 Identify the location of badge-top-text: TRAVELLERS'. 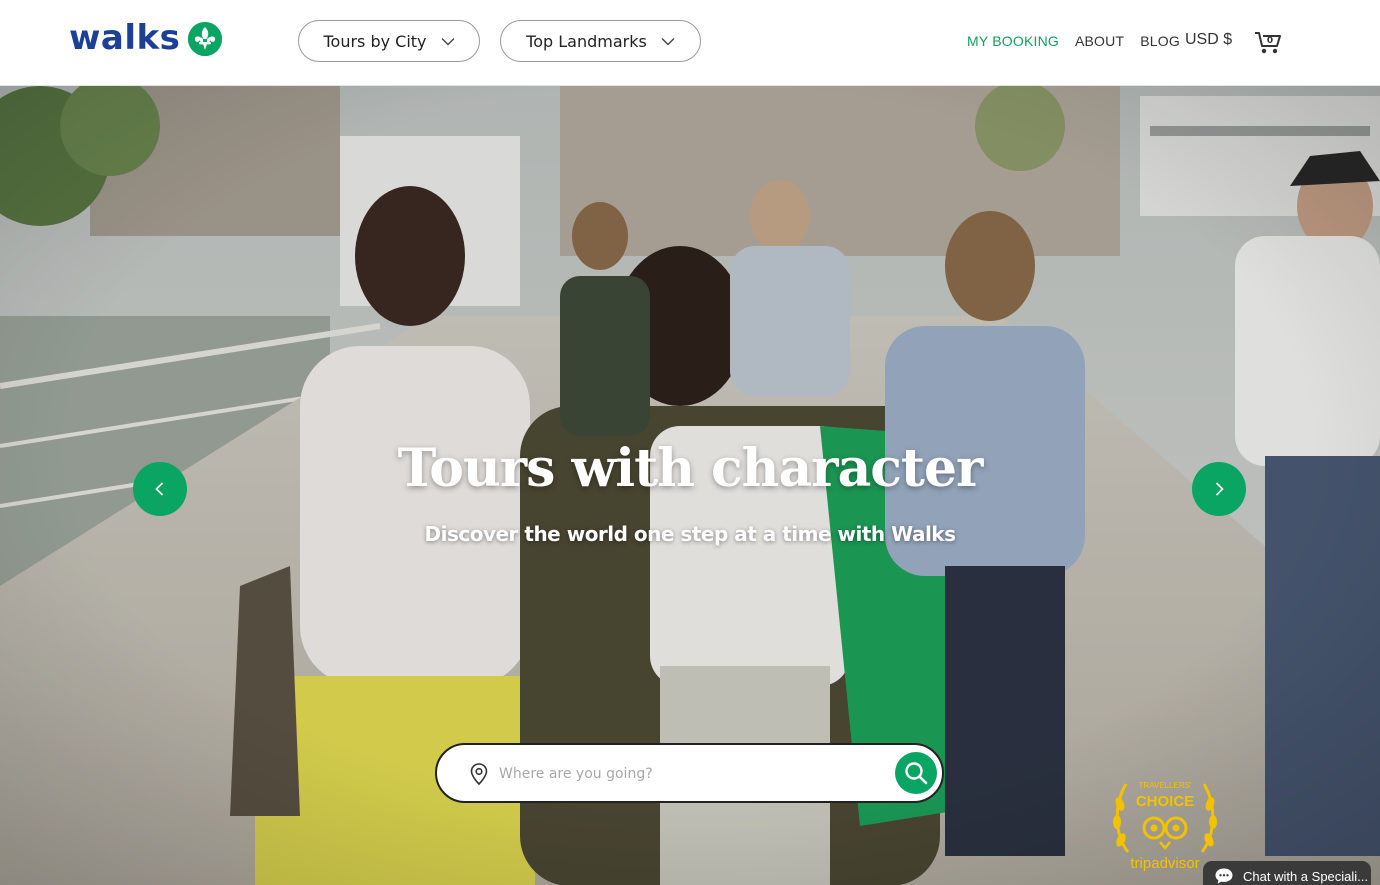
(1165, 785).